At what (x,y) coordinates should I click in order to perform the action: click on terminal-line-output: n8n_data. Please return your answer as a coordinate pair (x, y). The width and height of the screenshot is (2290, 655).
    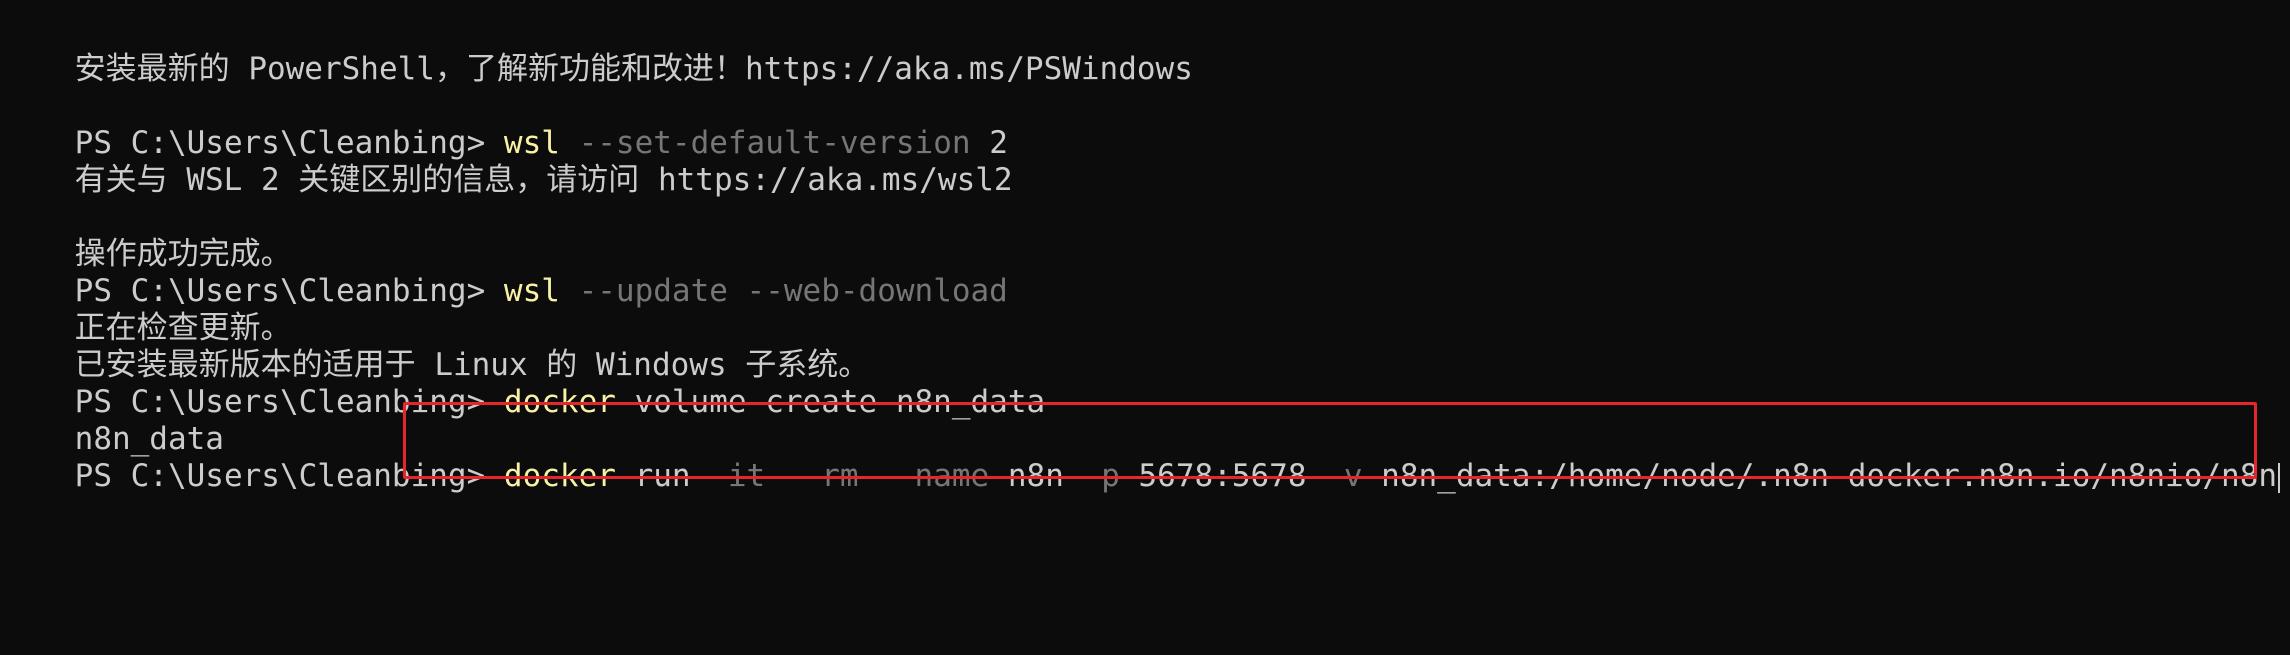
    Looking at the image, I should click on (112, 420).